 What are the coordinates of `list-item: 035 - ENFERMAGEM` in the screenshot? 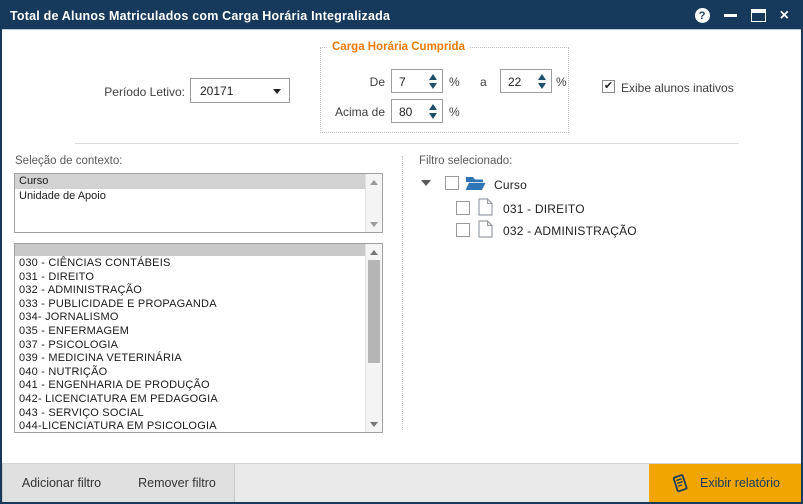 It's located at (190, 332).